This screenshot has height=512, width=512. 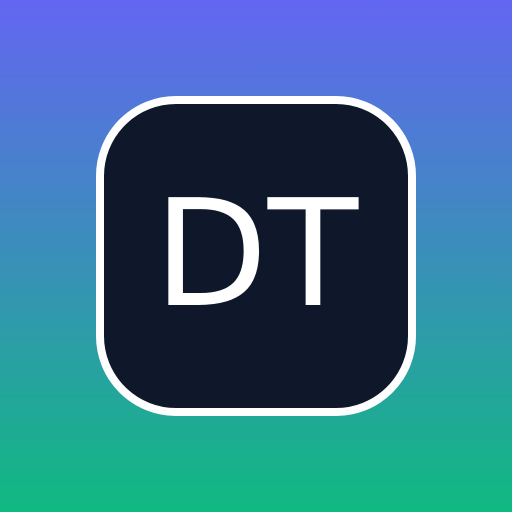 I want to click on monogram-initials: DT, so click(x=256, y=254).